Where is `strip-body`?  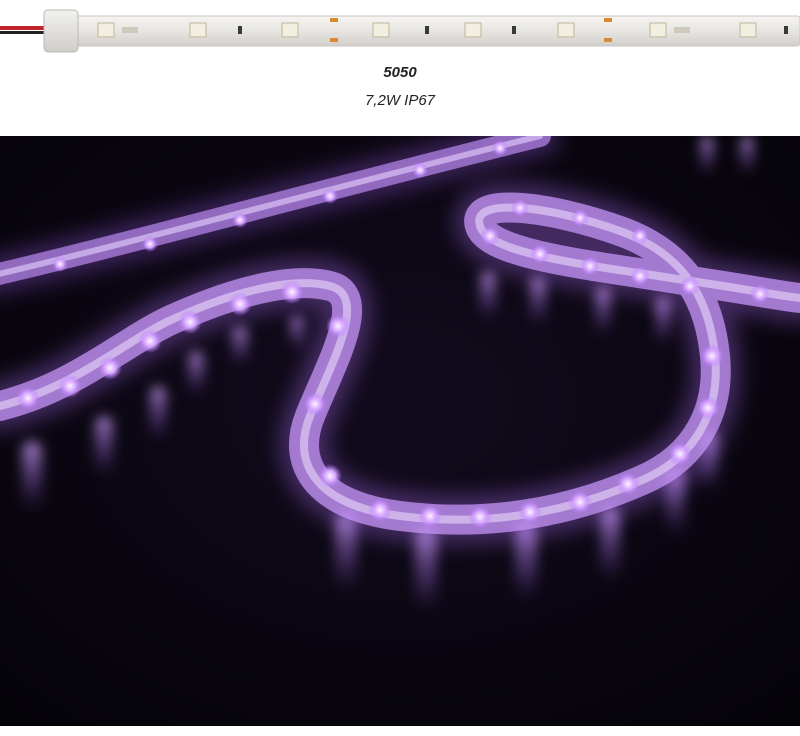
strip-body is located at coordinates (435, 31).